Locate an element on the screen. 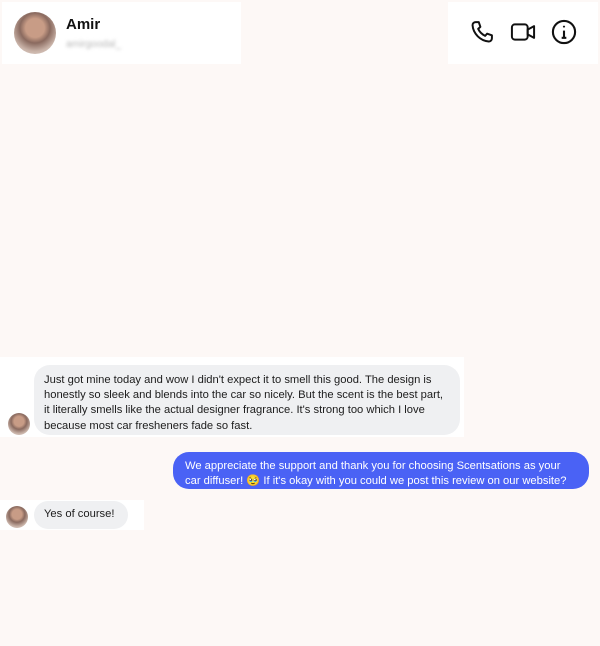 This screenshot has height=646, width=600. video-call-icon is located at coordinates (523, 32).